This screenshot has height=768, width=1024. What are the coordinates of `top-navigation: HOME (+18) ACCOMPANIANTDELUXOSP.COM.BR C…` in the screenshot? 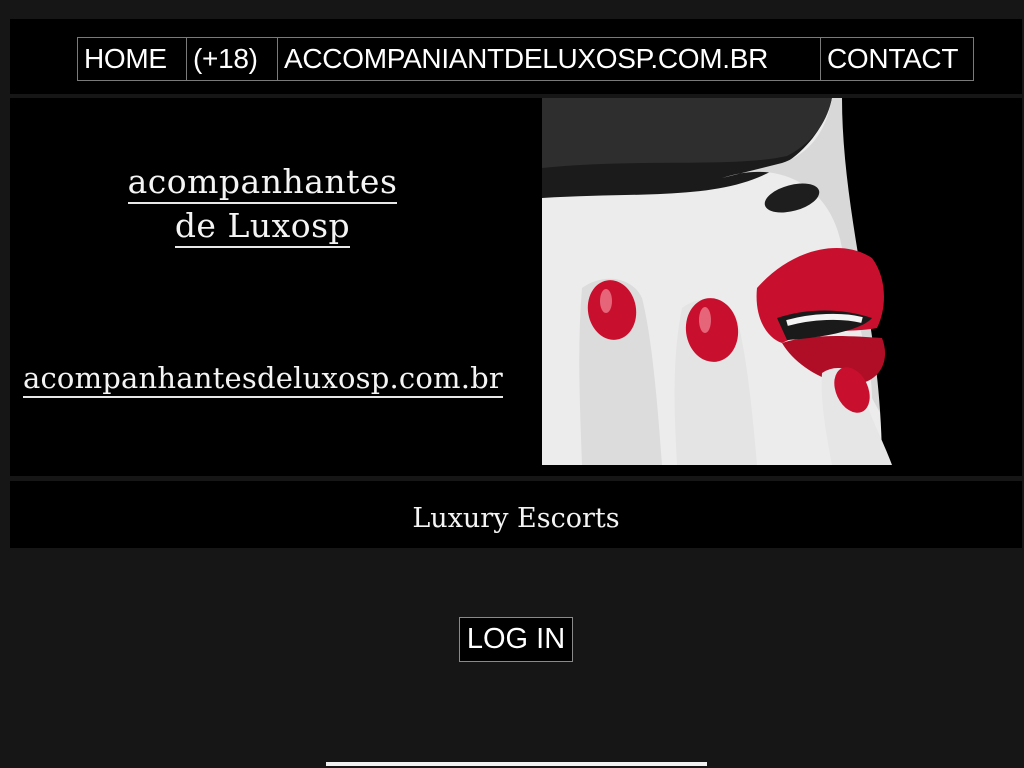 It's located at (516, 56).